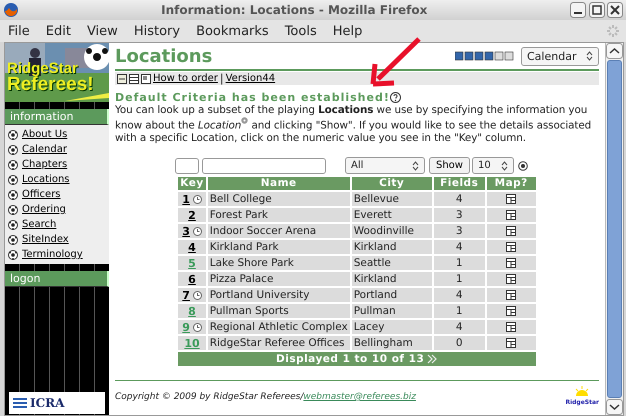 Image resolution: width=626 pixels, height=416 pixels. I want to click on city-cell: Everett, so click(392, 215).